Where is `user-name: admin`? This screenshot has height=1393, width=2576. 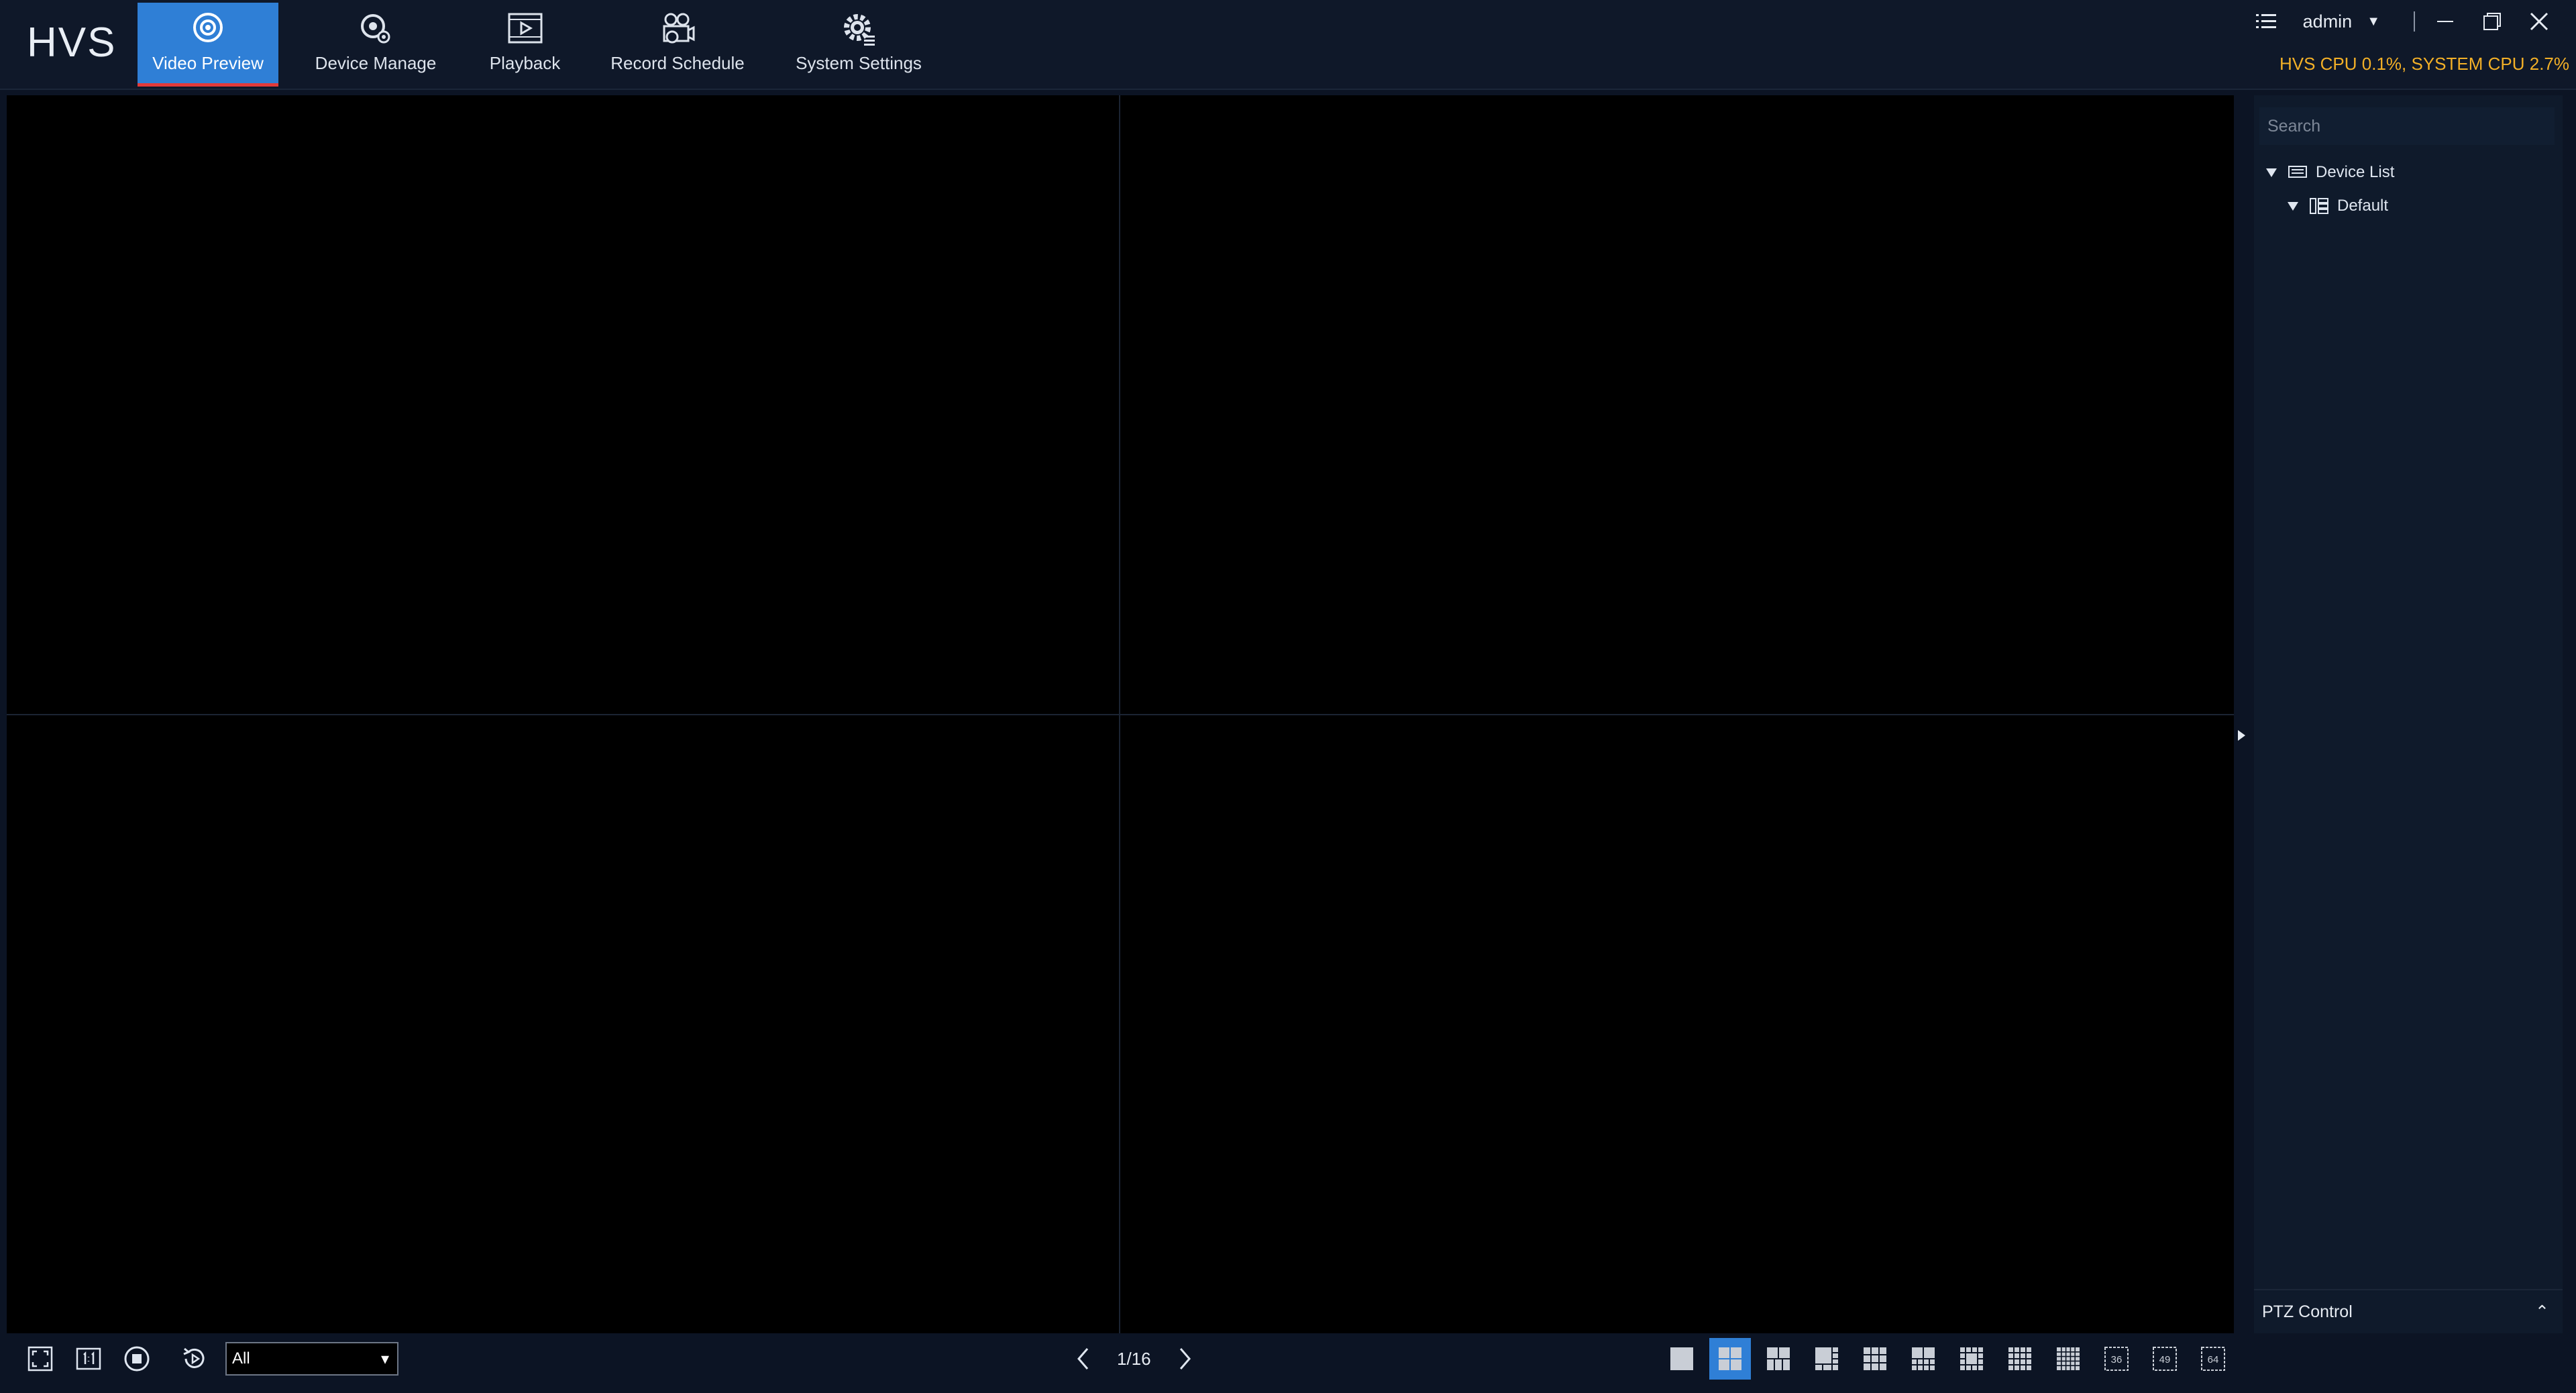
user-name: admin is located at coordinates (2328, 21).